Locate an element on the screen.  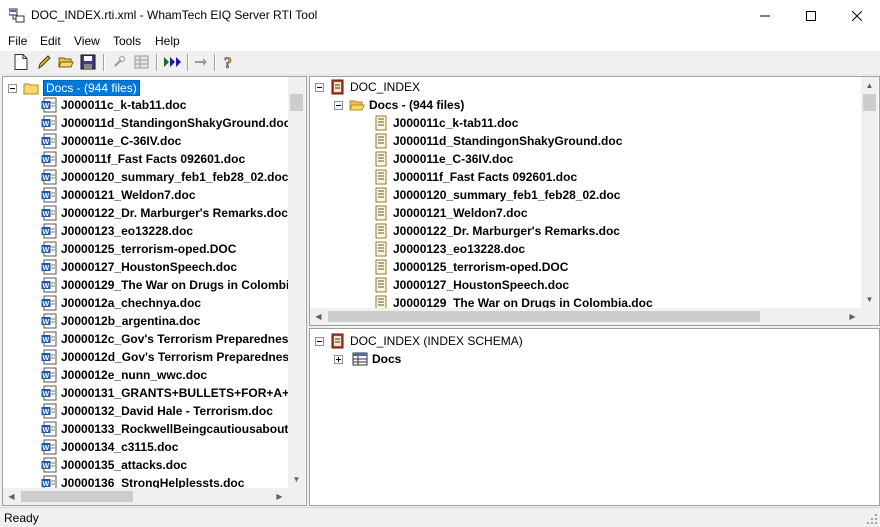
tree-file-label: J000011d_StandingonShakyGround.doc is located at coordinates (508, 141).